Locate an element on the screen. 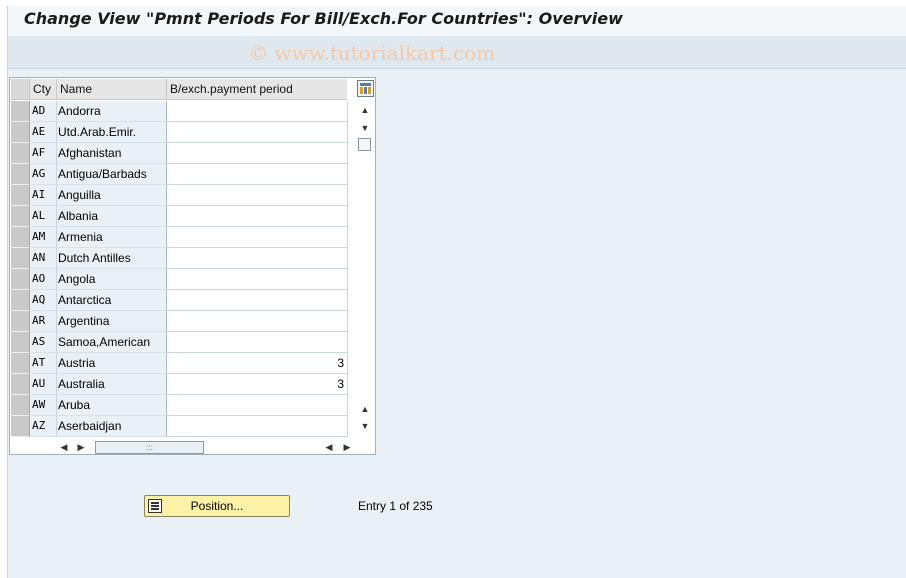 The width and height of the screenshot is (906, 578). table-row: AE Utd.Arab.Emir. is located at coordinates (179, 132).